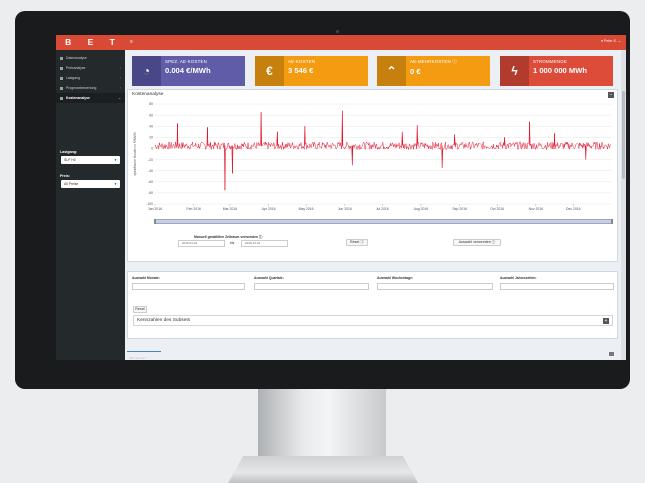  What do you see at coordinates (137, 358) in the screenshot?
I see `footer-tab-label: Jahr Fenster` at bounding box center [137, 358].